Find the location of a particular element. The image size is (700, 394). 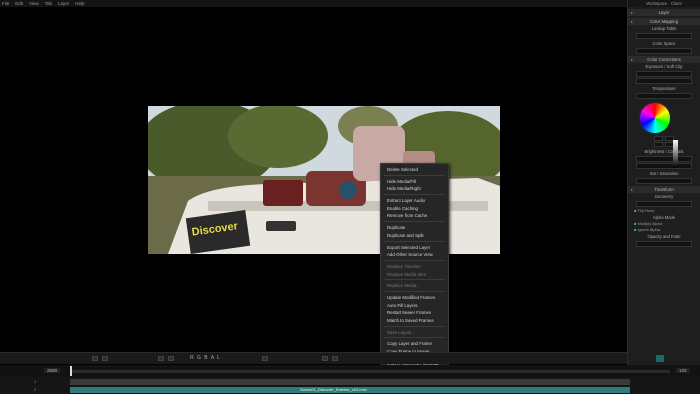

context-menu-item: Enable Caching is located at coordinates (414, 209).